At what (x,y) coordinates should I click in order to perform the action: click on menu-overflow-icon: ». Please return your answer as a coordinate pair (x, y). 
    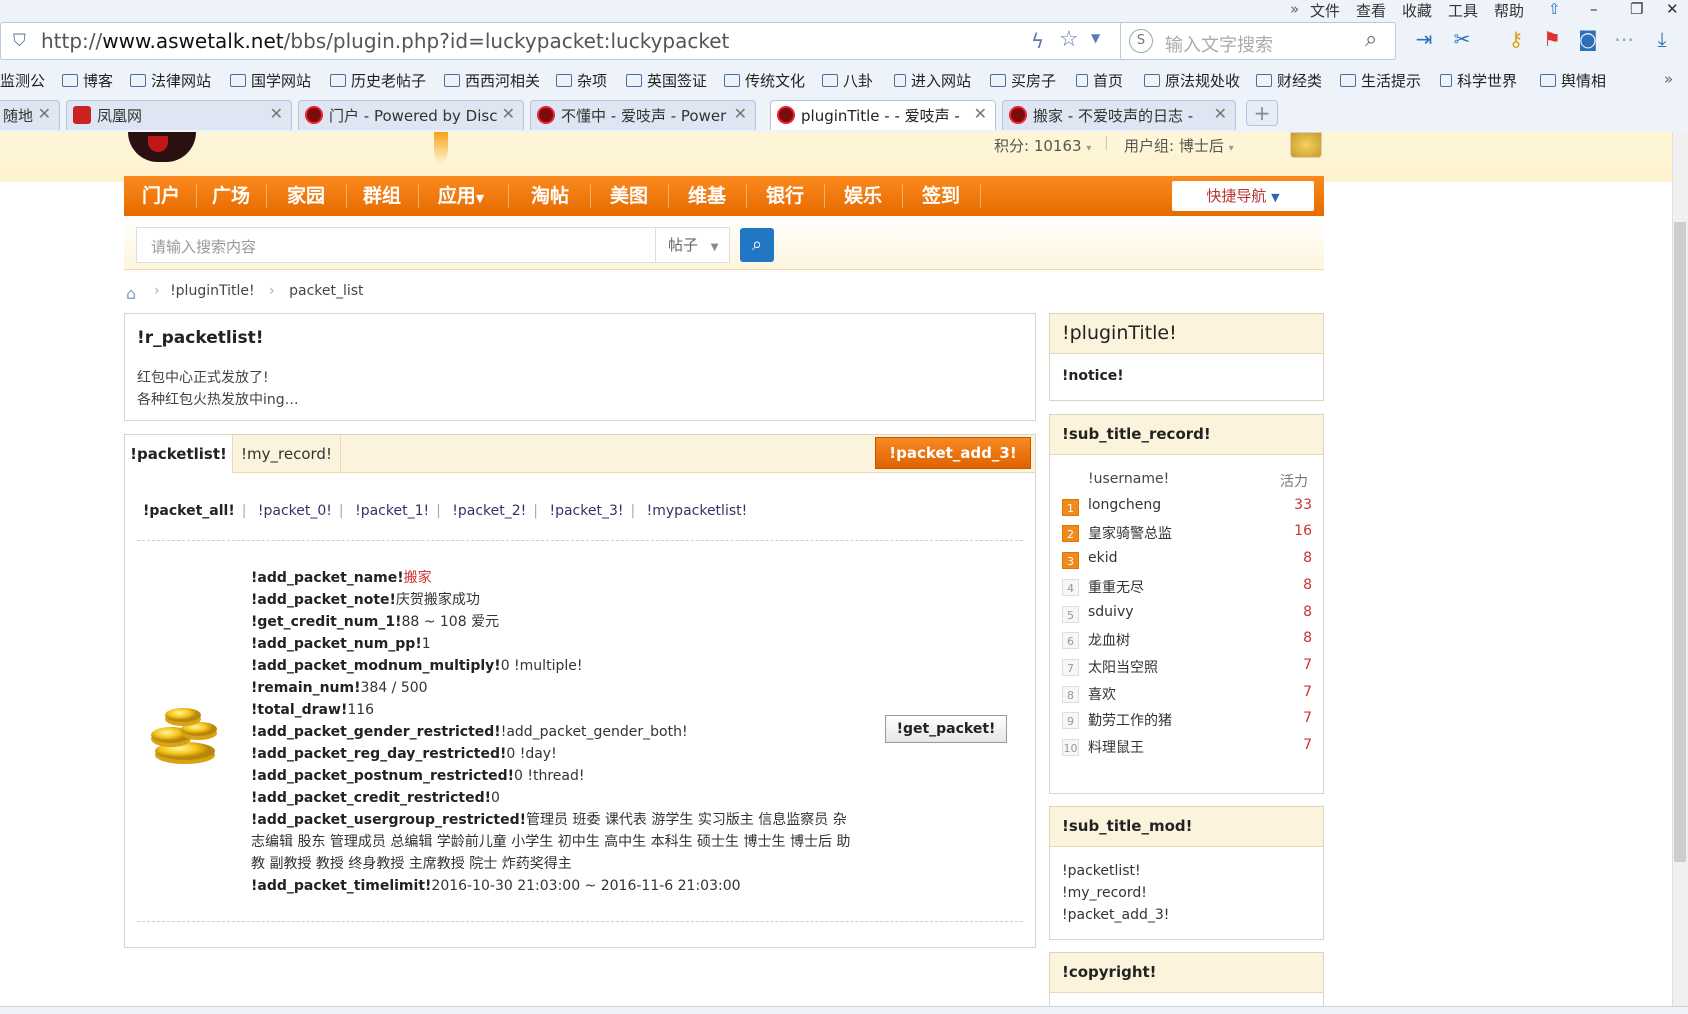
    Looking at the image, I should click on (1294, 9).